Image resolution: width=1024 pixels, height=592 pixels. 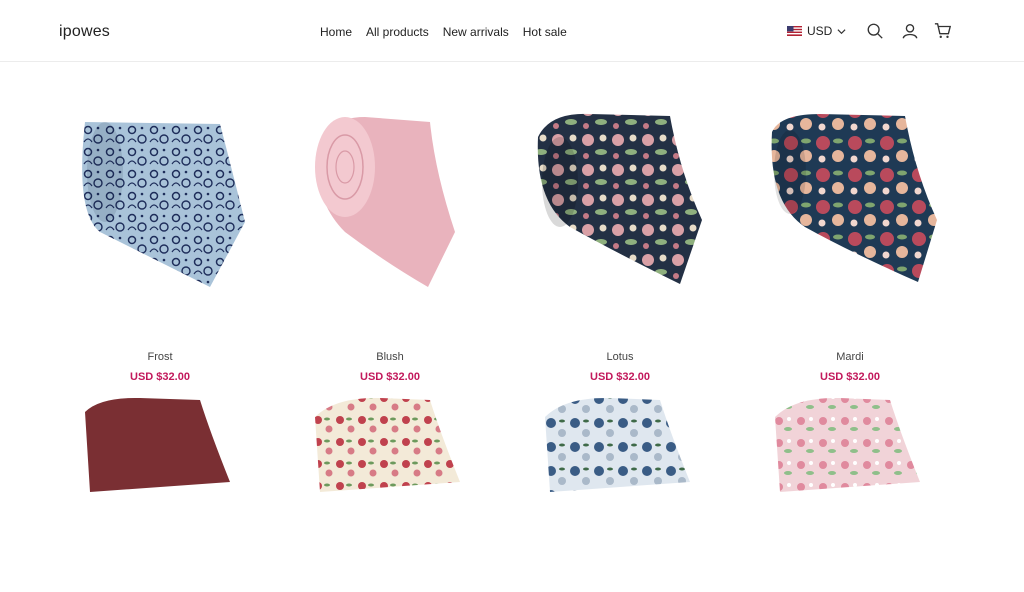 What do you see at coordinates (820, 31) in the screenshot?
I see `currency-label: USD` at bounding box center [820, 31].